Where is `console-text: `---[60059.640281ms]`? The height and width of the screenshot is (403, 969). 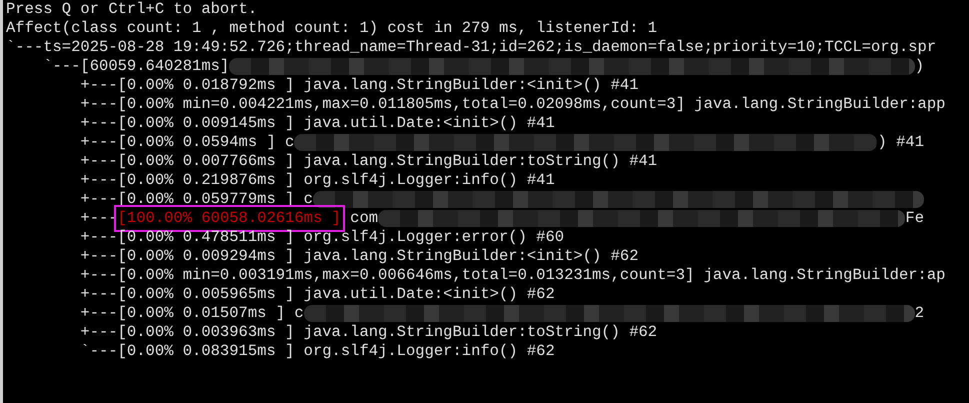
console-text: `---[60059.640281ms] is located at coordinates (136, 66).